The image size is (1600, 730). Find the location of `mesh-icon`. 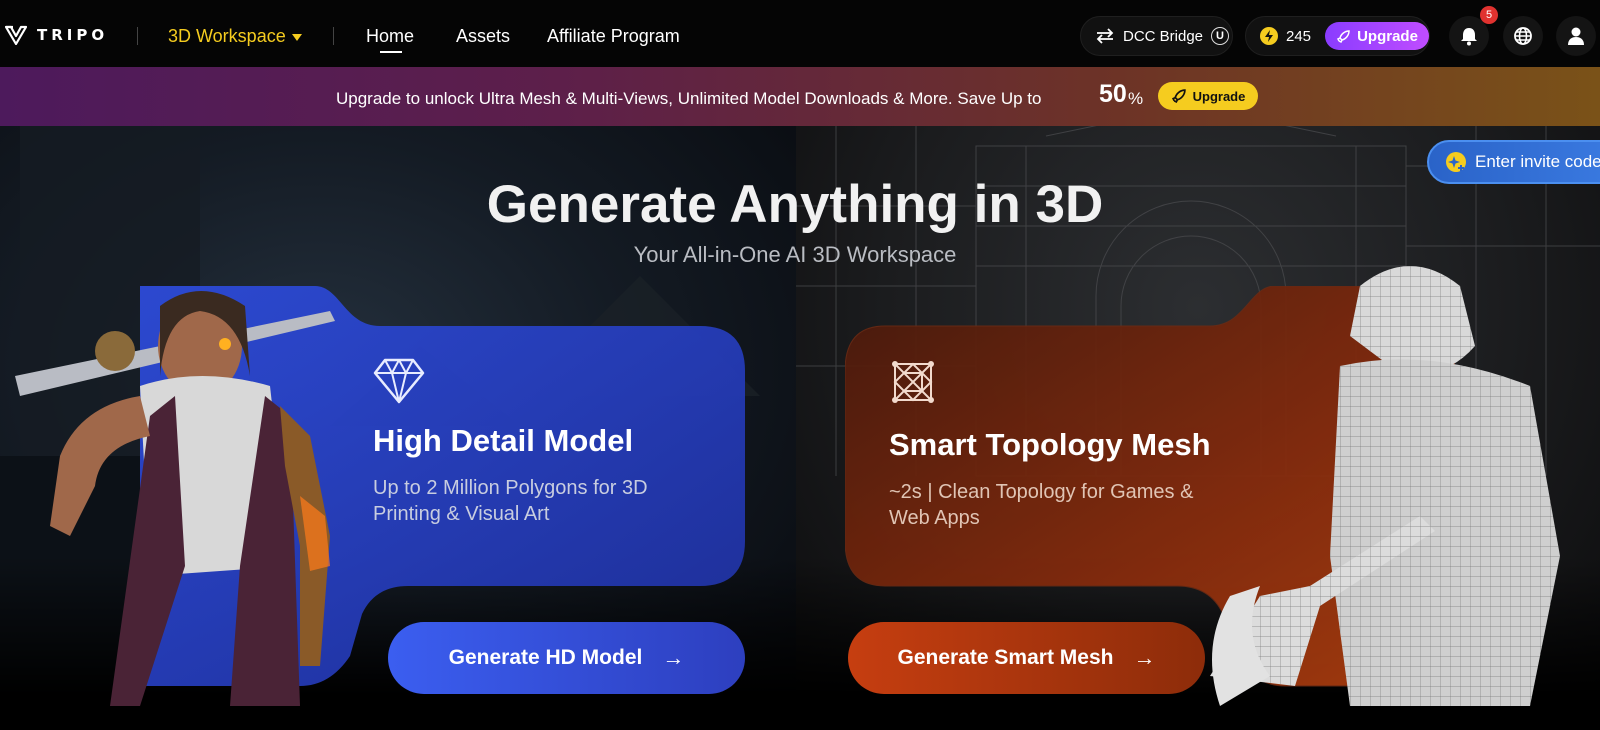

mesh-icon is located at coordinates (913, 382).